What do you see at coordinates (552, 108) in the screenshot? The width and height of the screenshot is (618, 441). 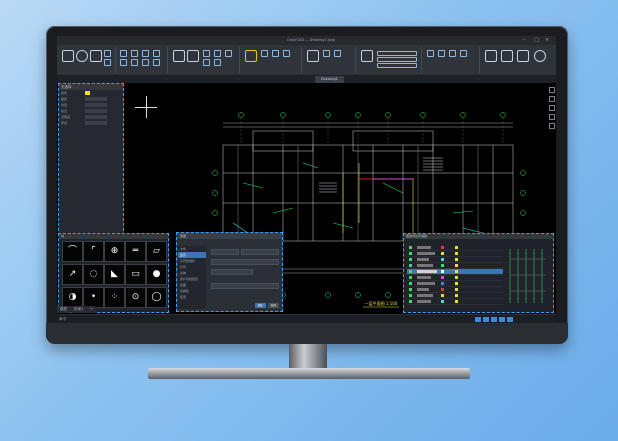 I see `orbit-icon` at bounding box center [552, 108].